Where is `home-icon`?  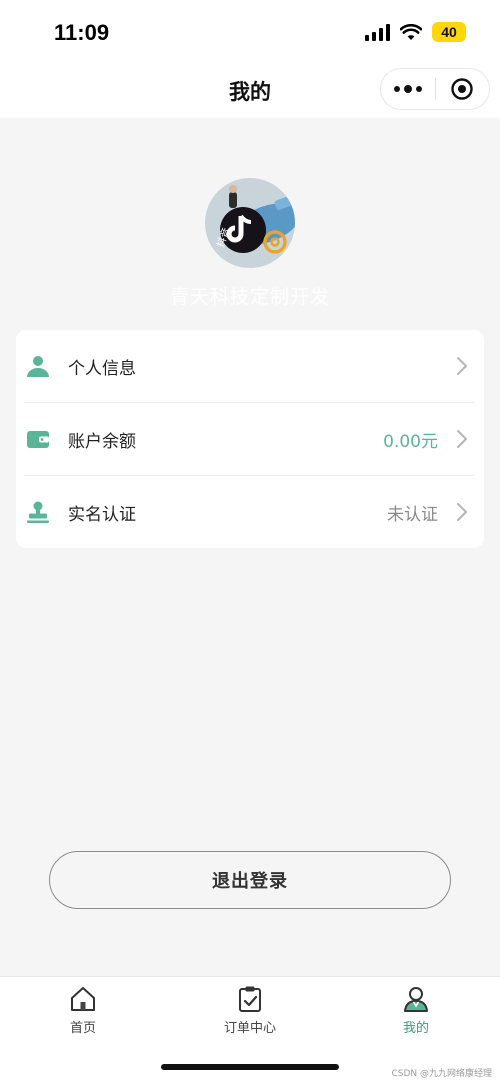 home-icon is located at coordinates (83, 999).